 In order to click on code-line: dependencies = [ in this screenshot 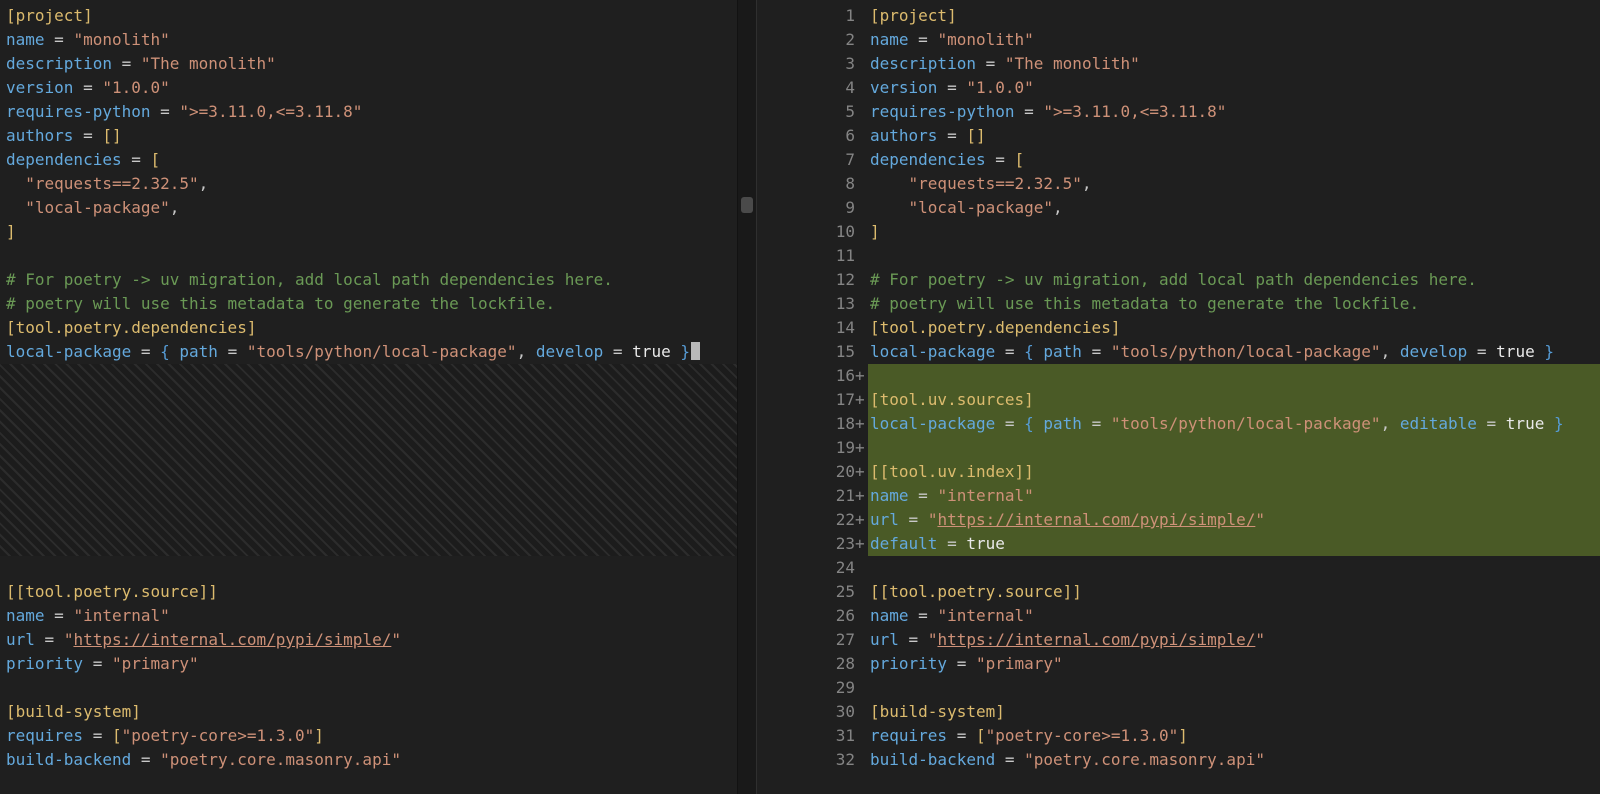, I will do `click(368, 160)`.